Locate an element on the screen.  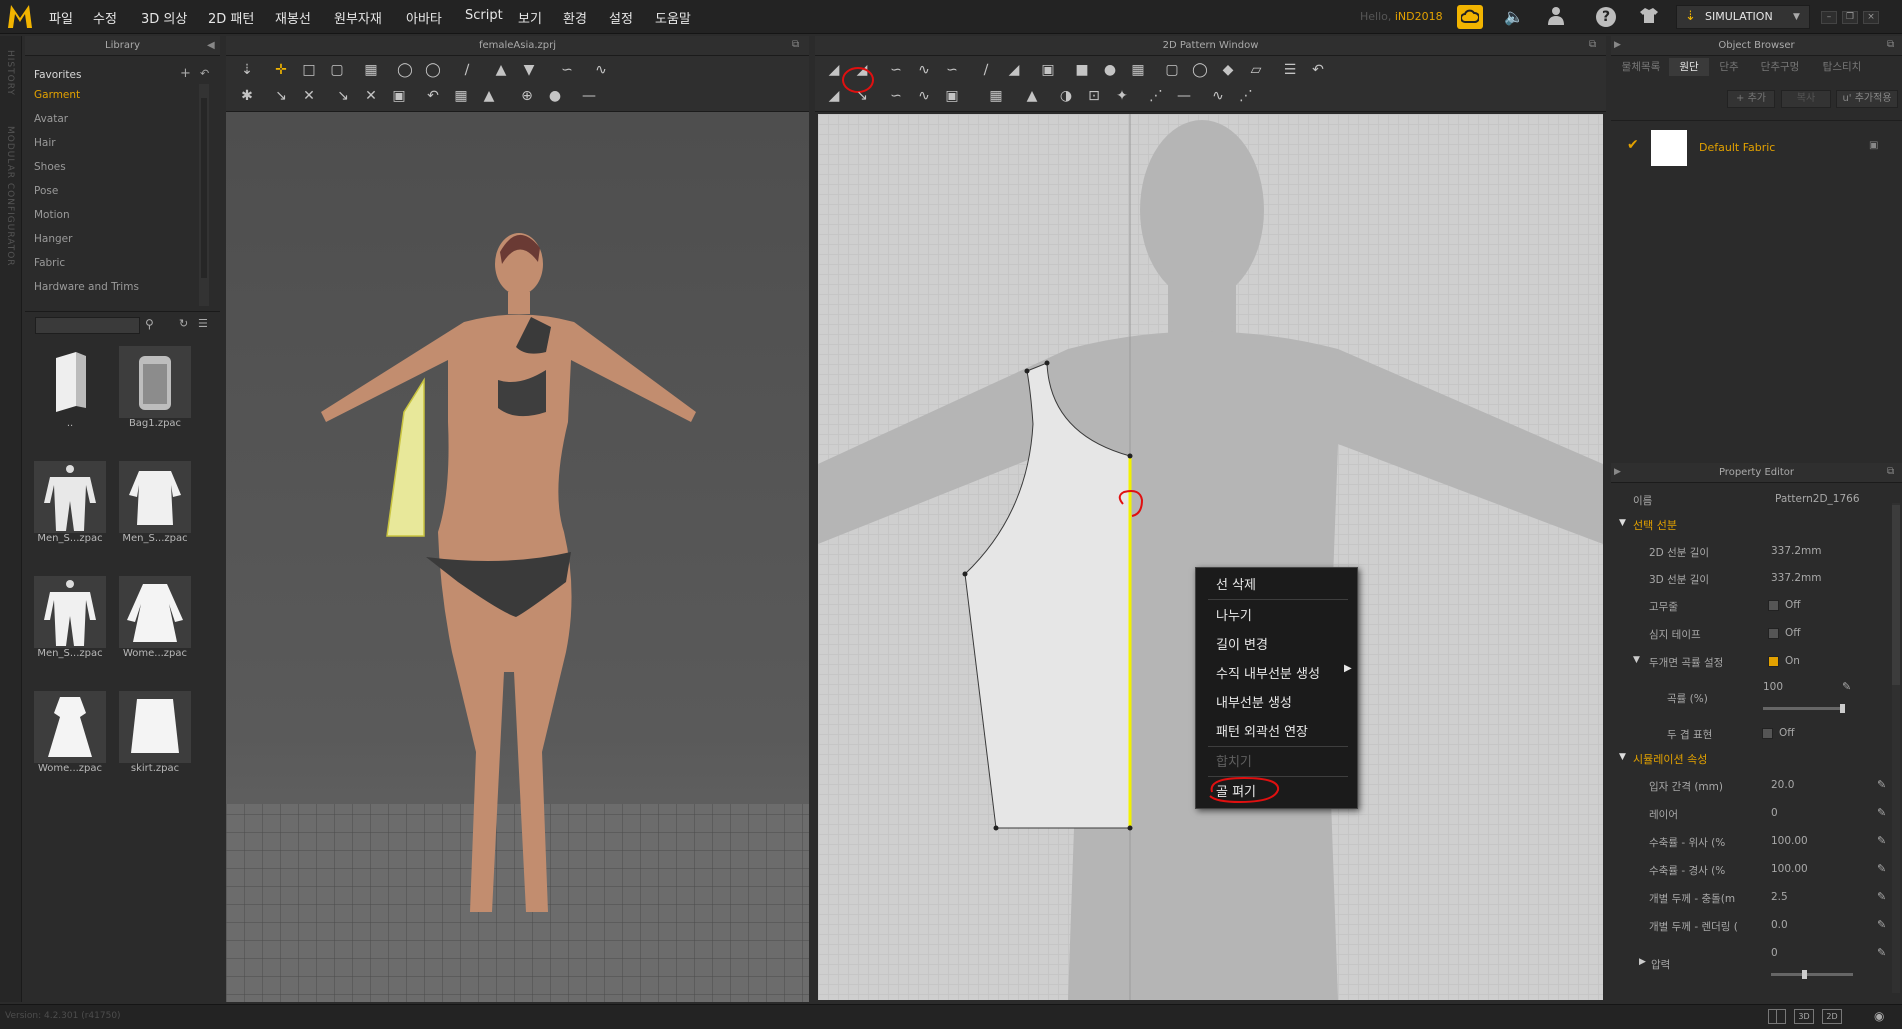
menu-sewing: 재봉선 is located at coordinates (293, 17).